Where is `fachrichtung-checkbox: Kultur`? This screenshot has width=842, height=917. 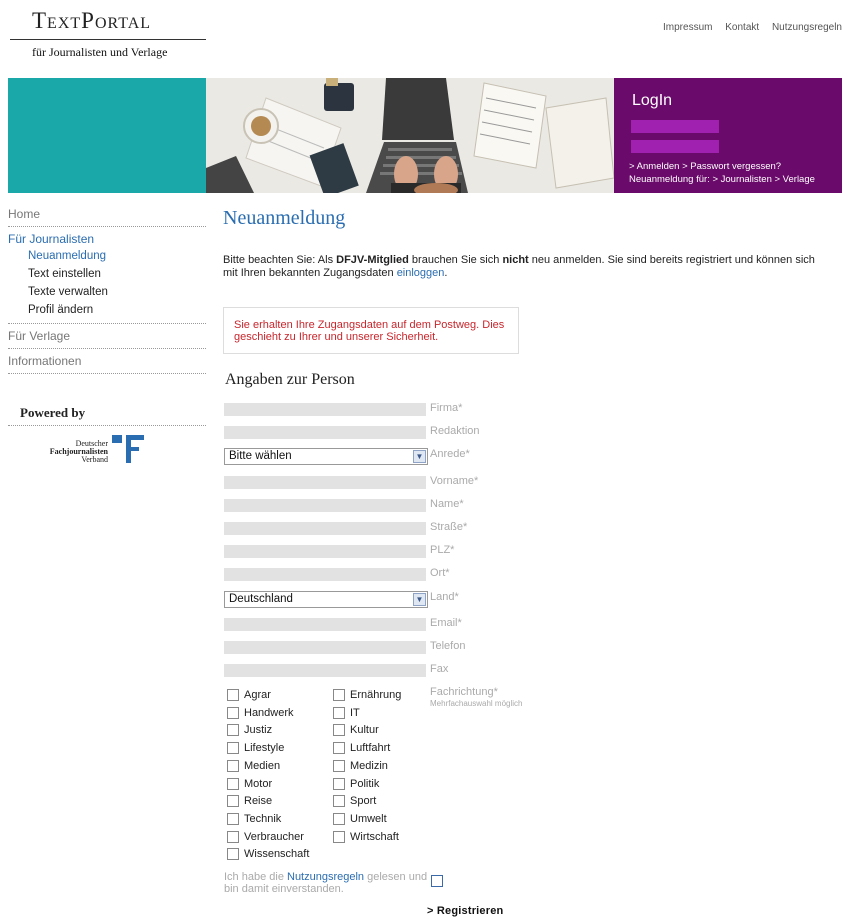 fachrichtung-checkbox: Kultur is located at coordinates (356, 730).